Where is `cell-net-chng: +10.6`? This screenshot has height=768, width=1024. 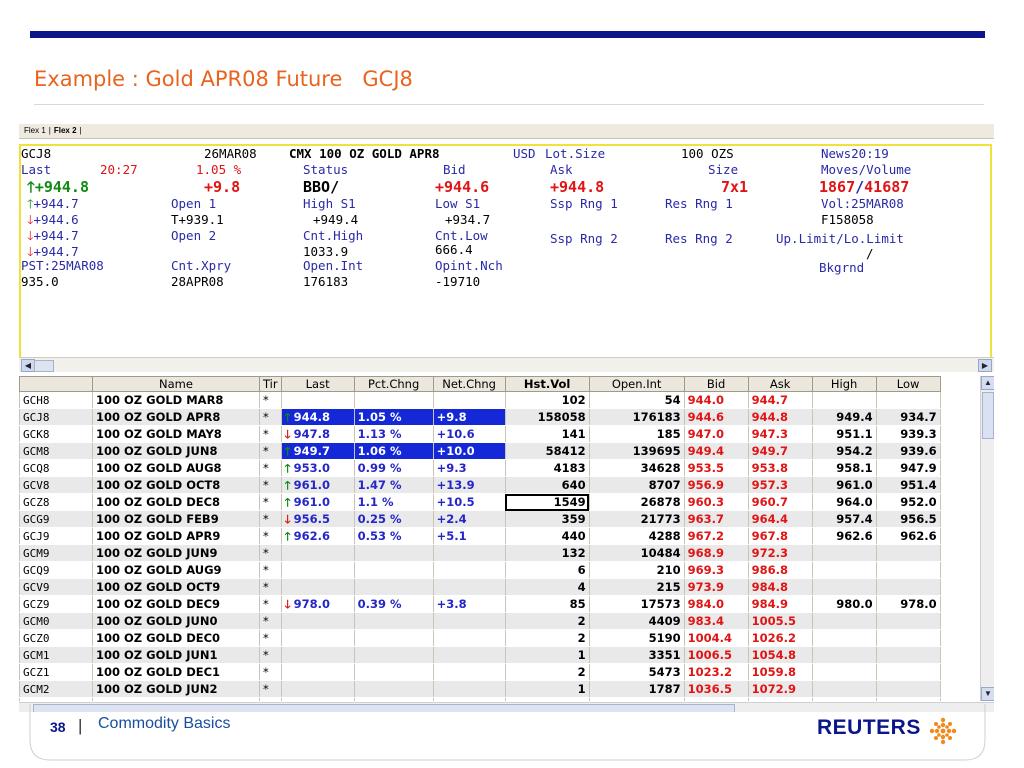 cell-net-chng: +10.6 is located at coordinates (469, 434).